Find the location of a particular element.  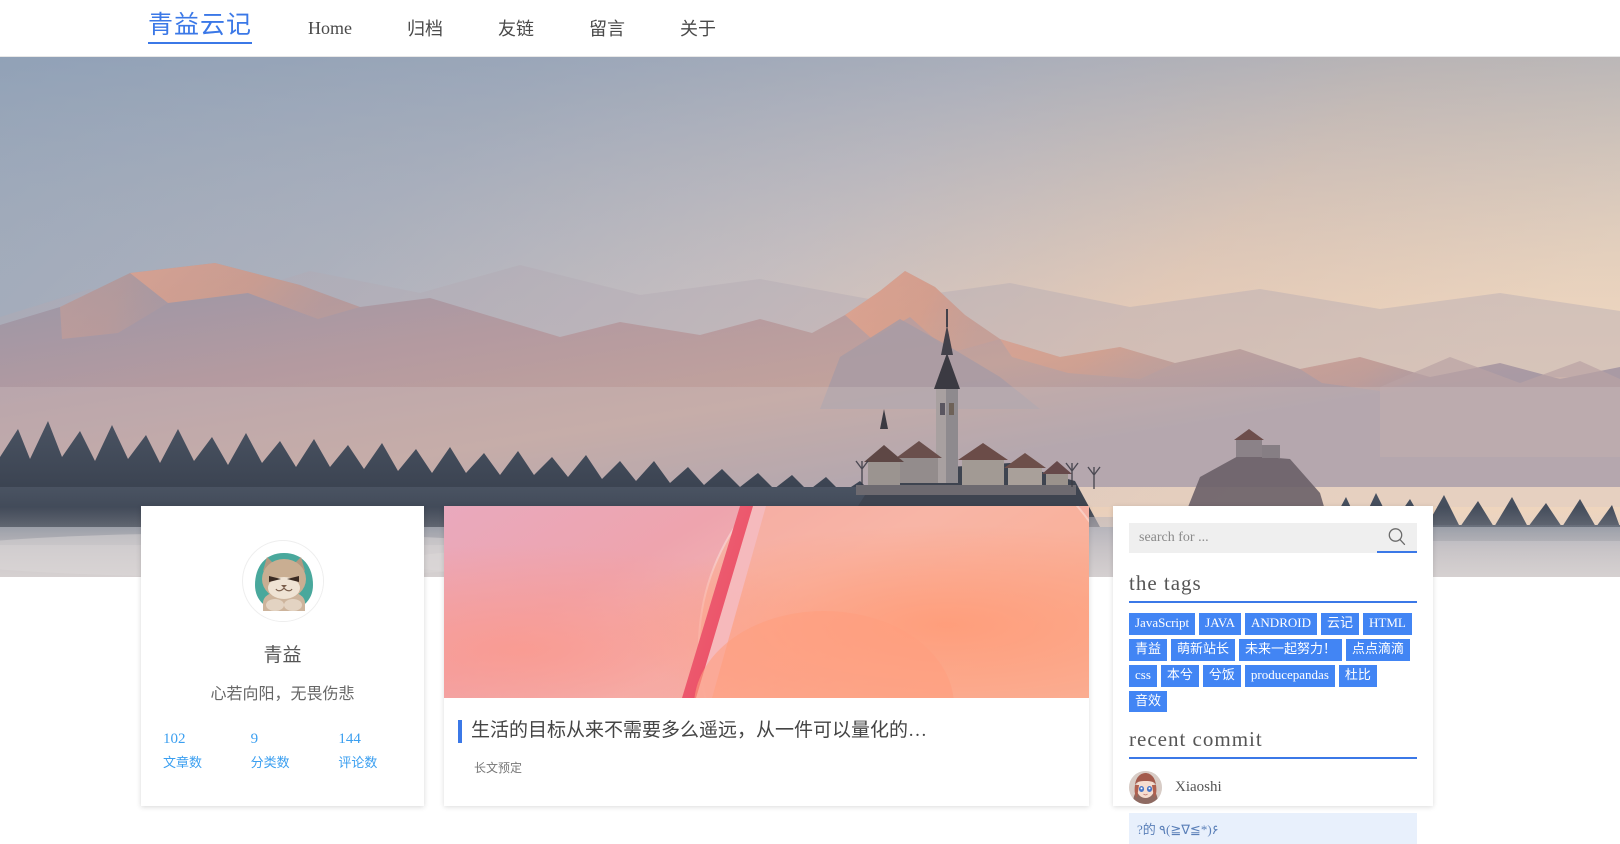

stat-categories-label: 分类数 is located at coordinates (270, 762).